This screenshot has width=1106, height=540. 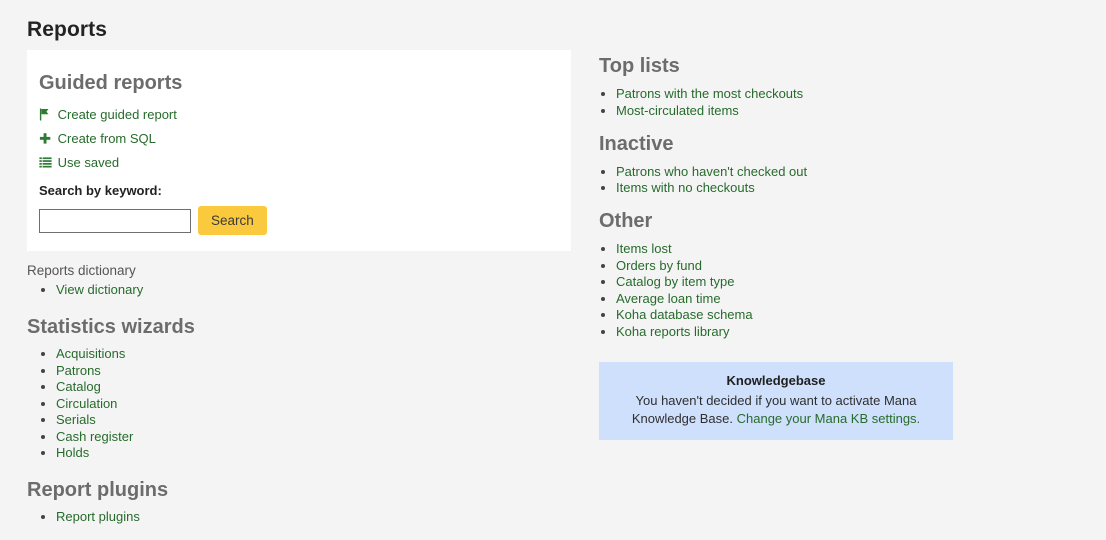 What do you see at coordinates (672, 331) in the screenshot?
I see `koha-reports-library-link: Koha reports library` at bounding box center [672, 331].